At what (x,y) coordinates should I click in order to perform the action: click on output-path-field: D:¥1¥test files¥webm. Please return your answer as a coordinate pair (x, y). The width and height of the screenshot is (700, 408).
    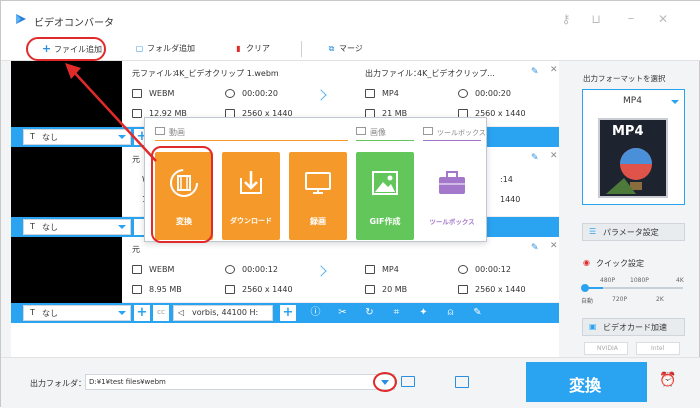
    Looking at the image, I should click on (240, 382).